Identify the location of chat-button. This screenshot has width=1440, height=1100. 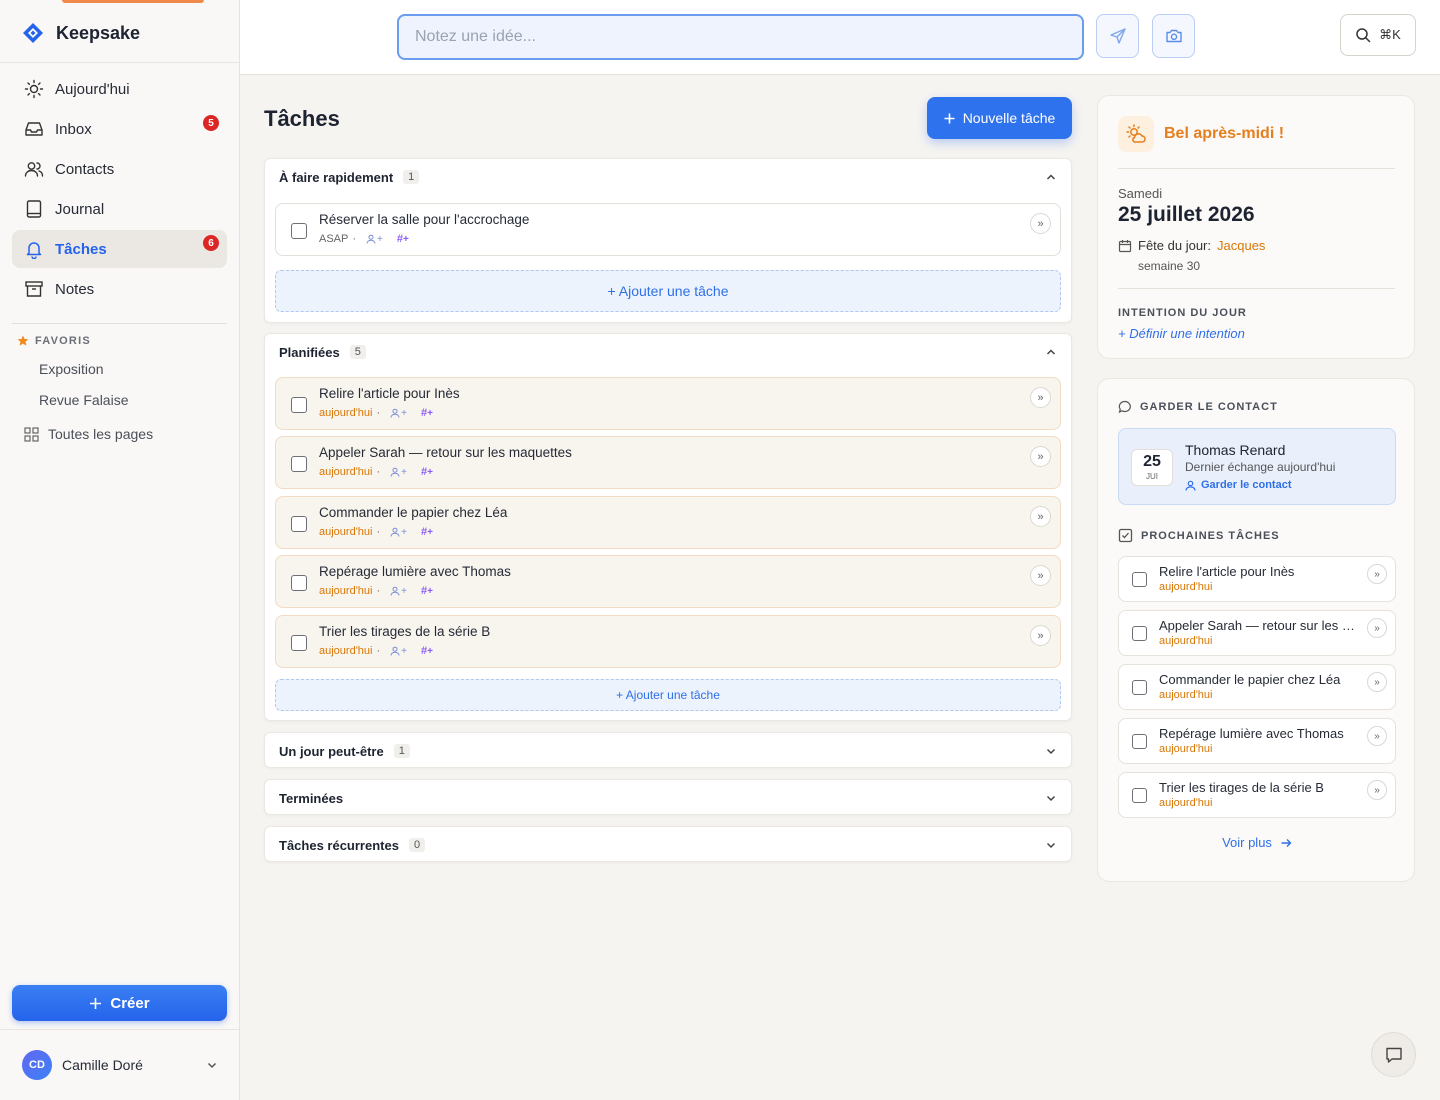
(1393, 1054).